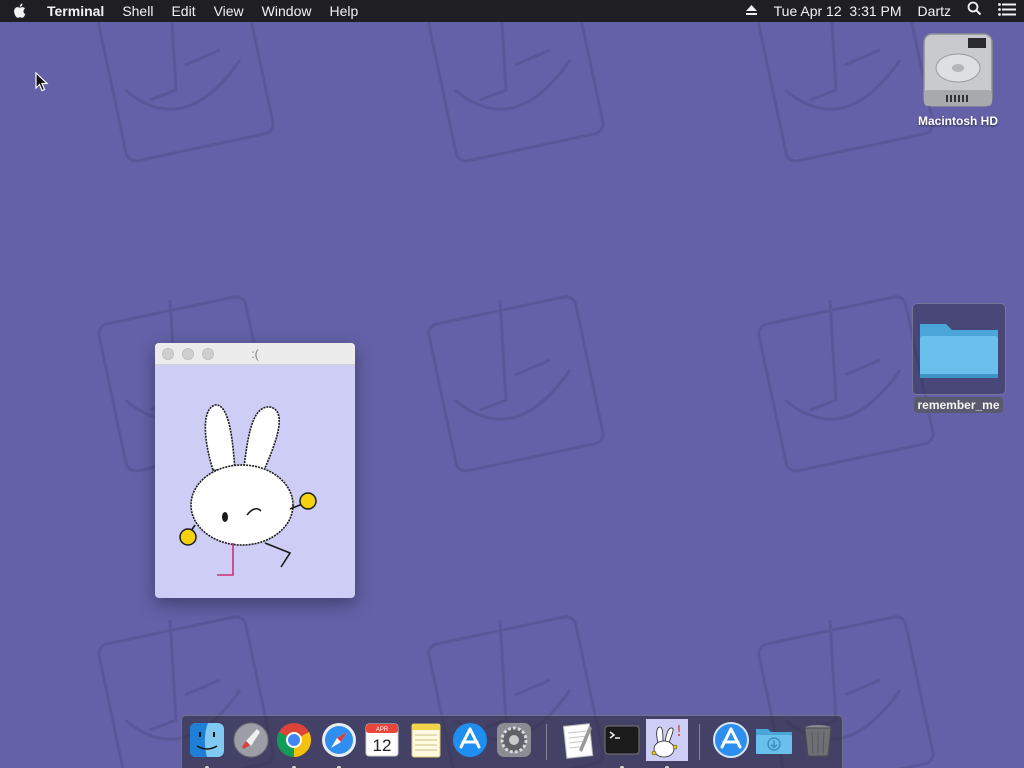  I want to click on system-preferences-icon, so click(514, 740).